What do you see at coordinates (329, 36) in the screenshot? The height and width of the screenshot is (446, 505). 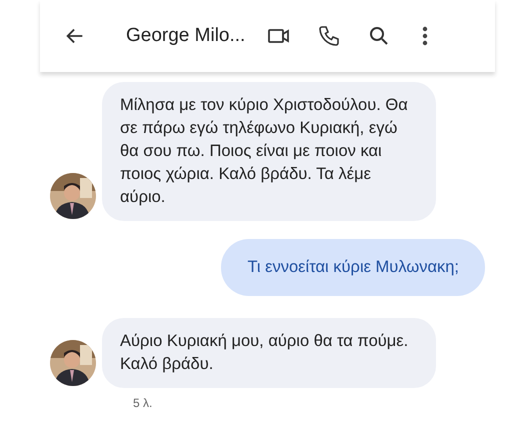 I see `phone-icon` at bounding box center [329, 36].